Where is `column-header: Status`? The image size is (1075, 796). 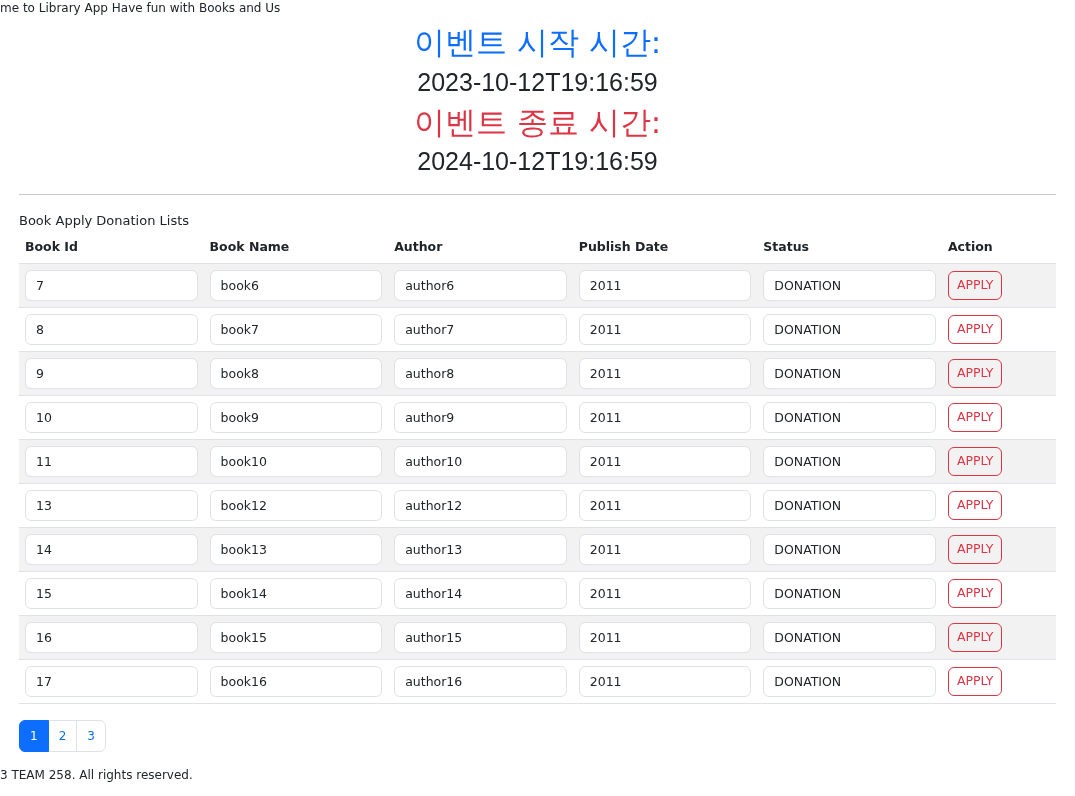 column-header: Status is located at coordinates (849, 249).